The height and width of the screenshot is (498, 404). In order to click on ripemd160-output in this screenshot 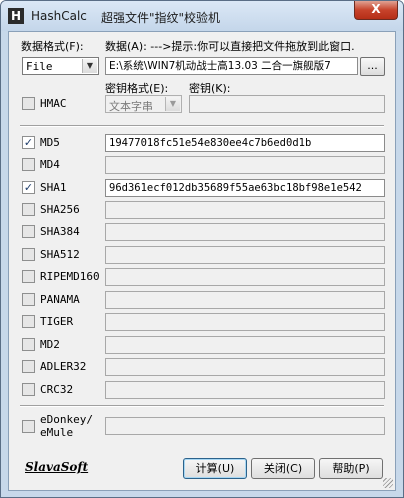, I will do `click(245, 277)`.